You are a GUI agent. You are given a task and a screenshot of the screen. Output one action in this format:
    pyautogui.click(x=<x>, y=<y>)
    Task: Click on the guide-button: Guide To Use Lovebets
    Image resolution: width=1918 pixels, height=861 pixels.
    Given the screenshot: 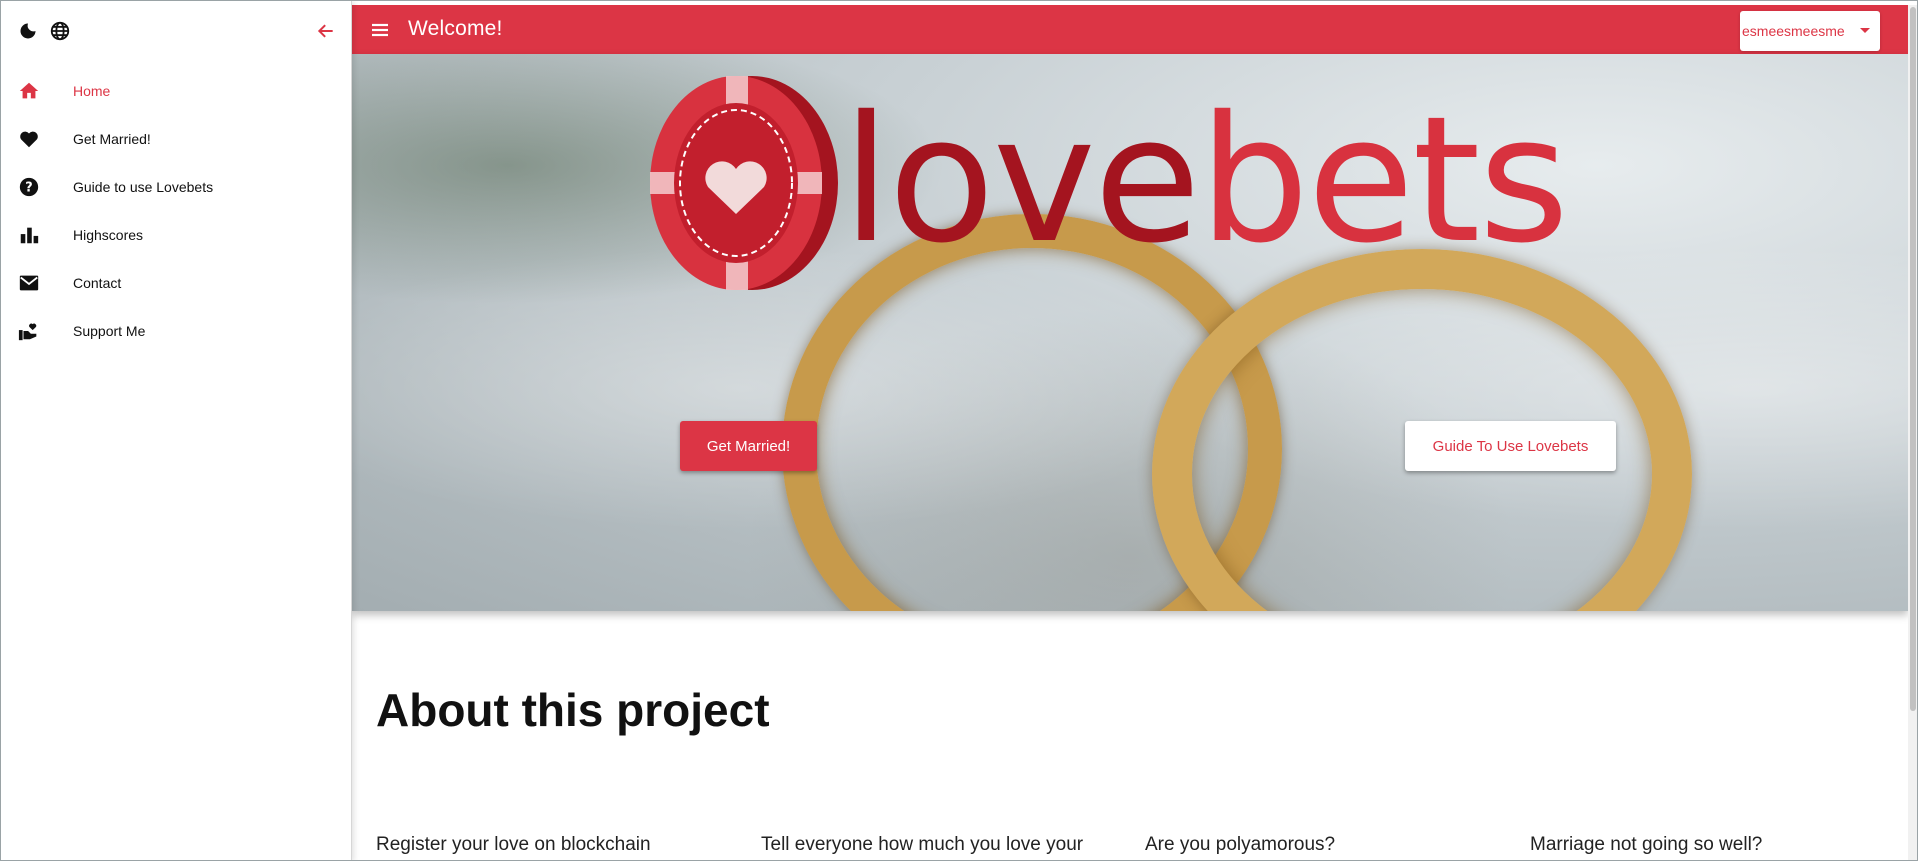 What is the action you would take?
    pyautogui.click(x=1510, y=446)
    